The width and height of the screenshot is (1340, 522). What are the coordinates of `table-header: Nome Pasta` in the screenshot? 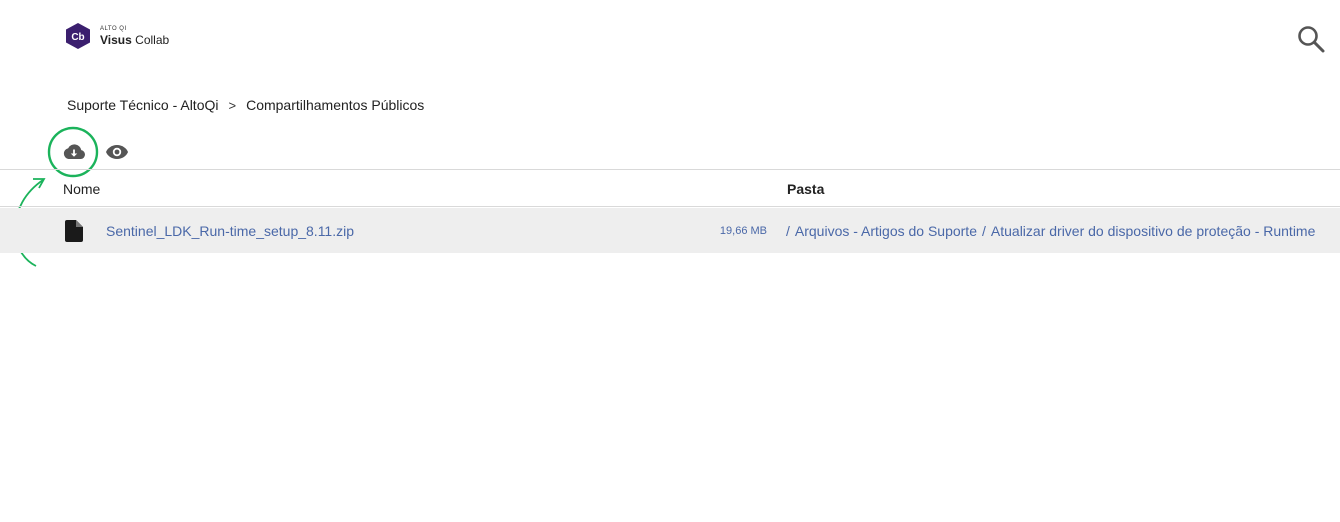 It's located at (670, 188).